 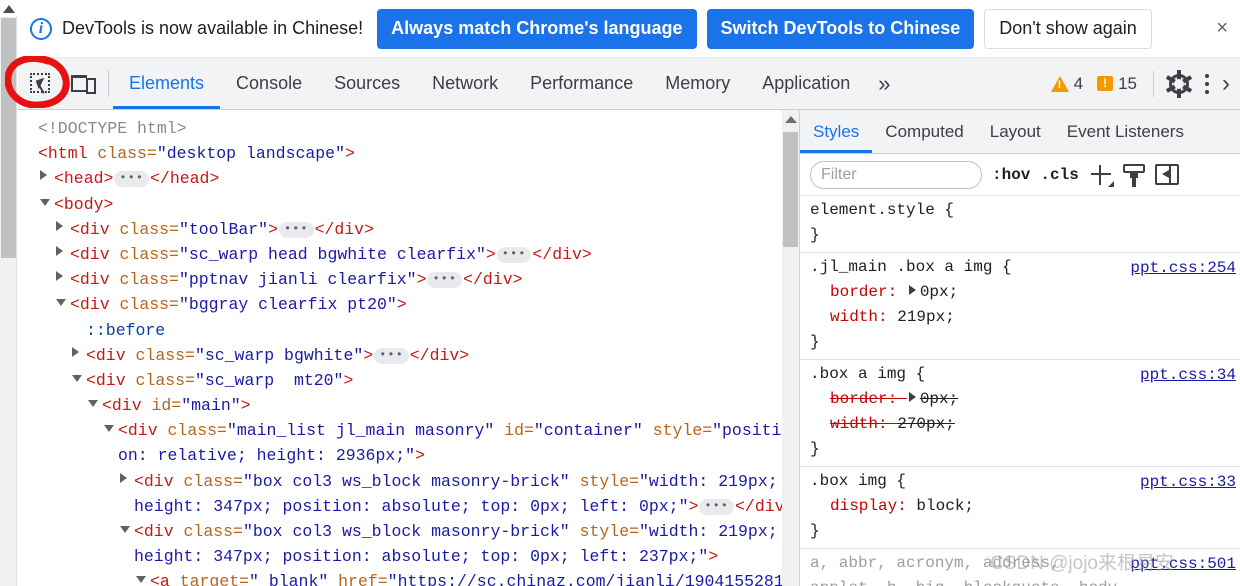 I want to click on dom-tree-node: <html class="desktop landscape">, so click(x=416, y=153).